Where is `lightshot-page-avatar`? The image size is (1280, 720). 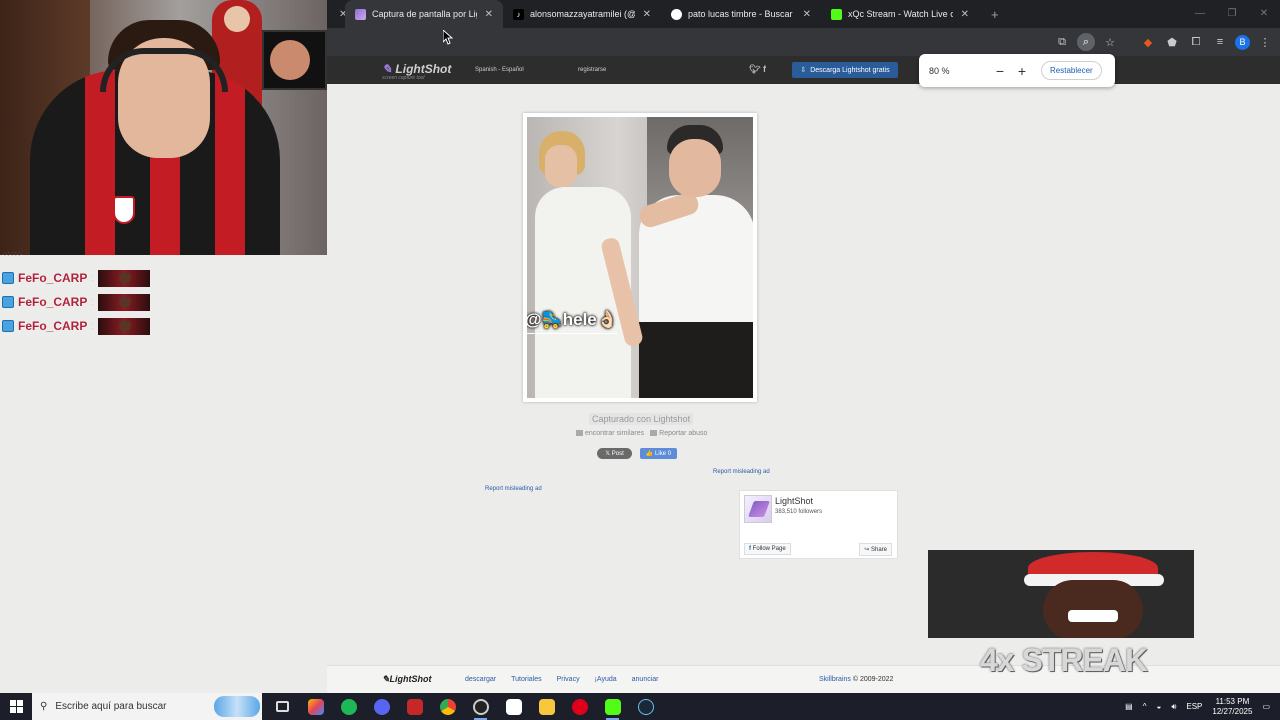 lightshot-page-avatar is located at coordinates (758, 509).